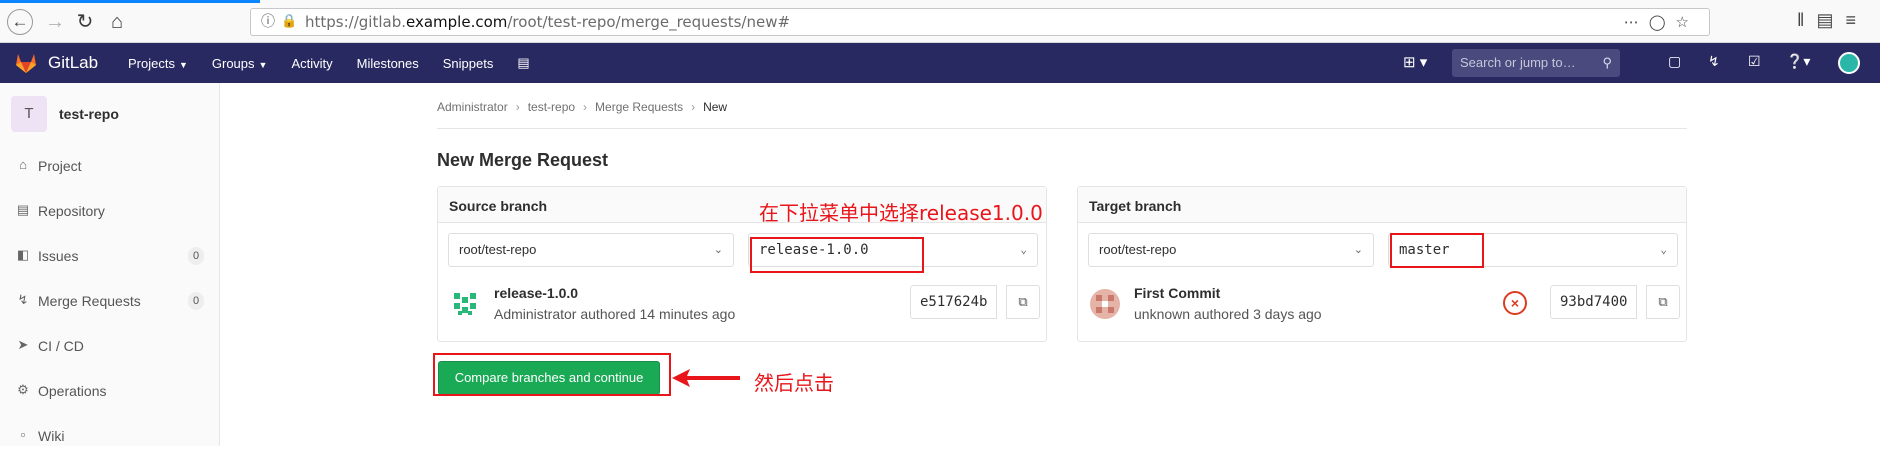 The width and height of the screenshot is (1880, 456). Describe the element at coordinates (85, 22) in the screenshot. I see `reload-icon: ↻` at that location.